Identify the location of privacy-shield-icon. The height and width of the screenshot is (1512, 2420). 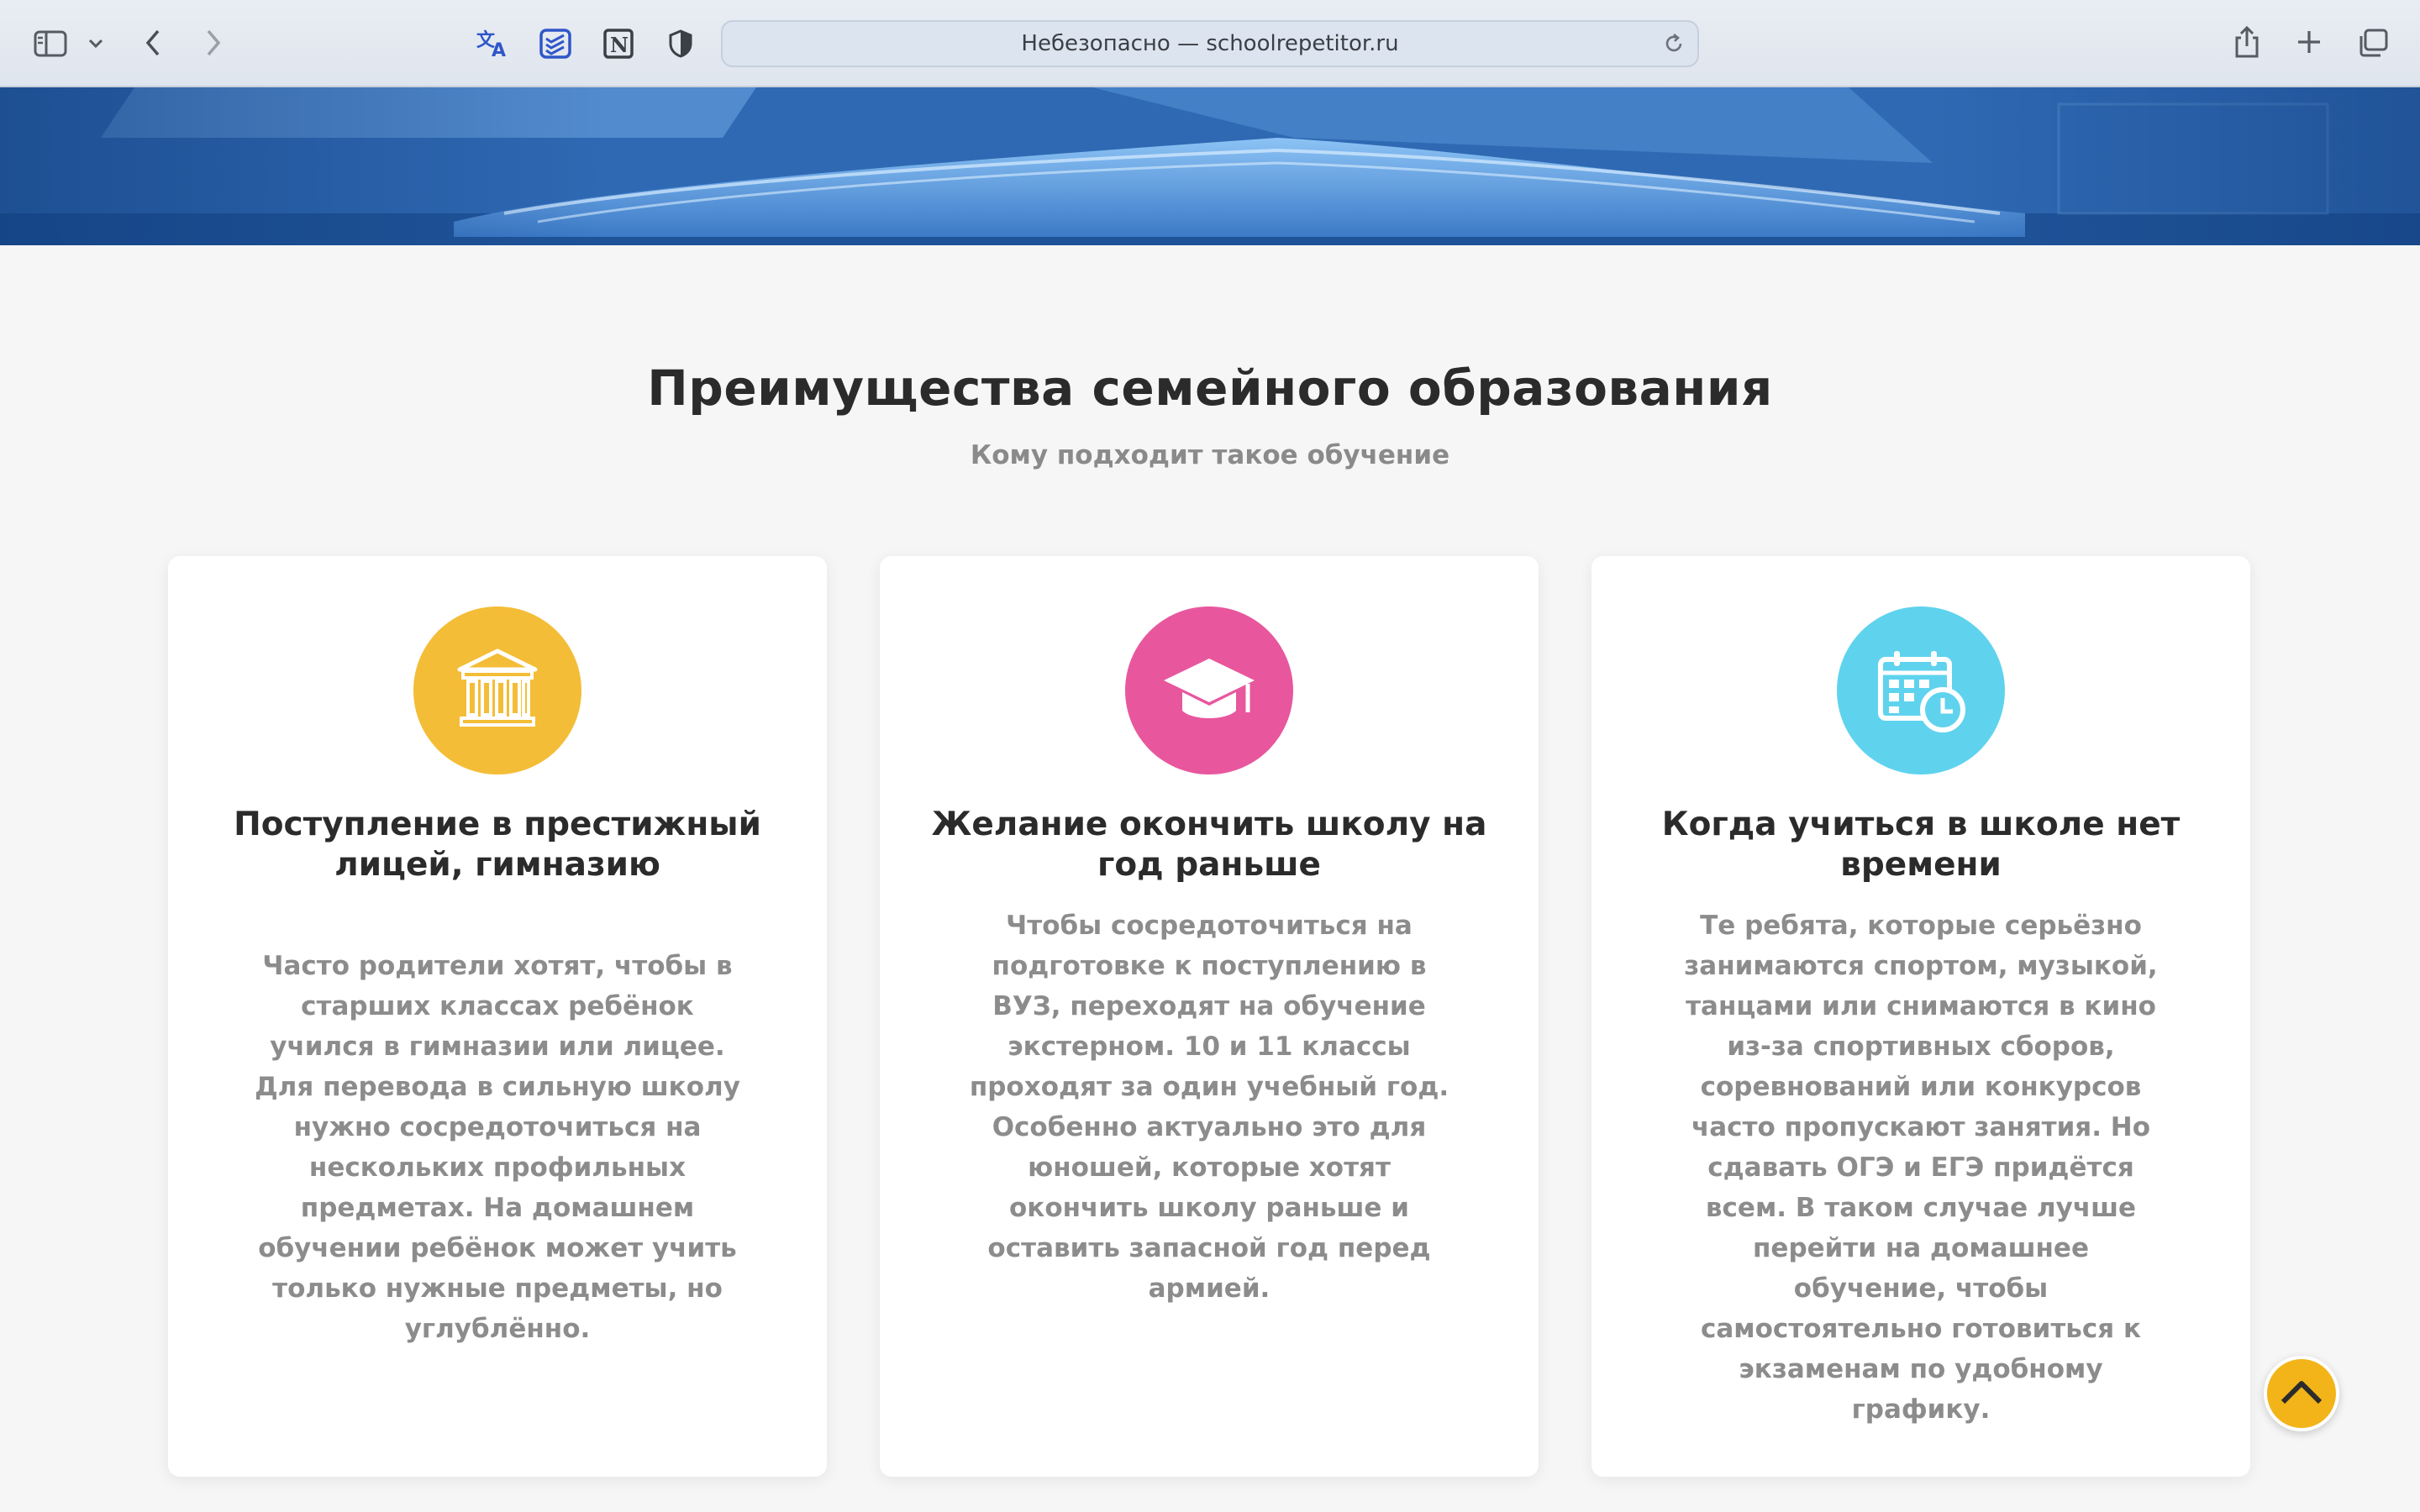
(681, 43).